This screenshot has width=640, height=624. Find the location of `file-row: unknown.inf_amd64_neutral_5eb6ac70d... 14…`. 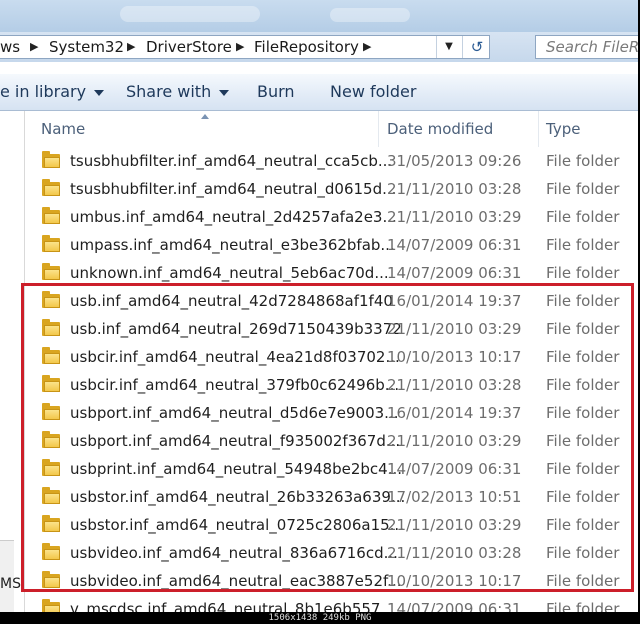

file-row: unknown.inf_amd64_neutral_5eb6ac70d... 14… is located at coordinates (331, 273).